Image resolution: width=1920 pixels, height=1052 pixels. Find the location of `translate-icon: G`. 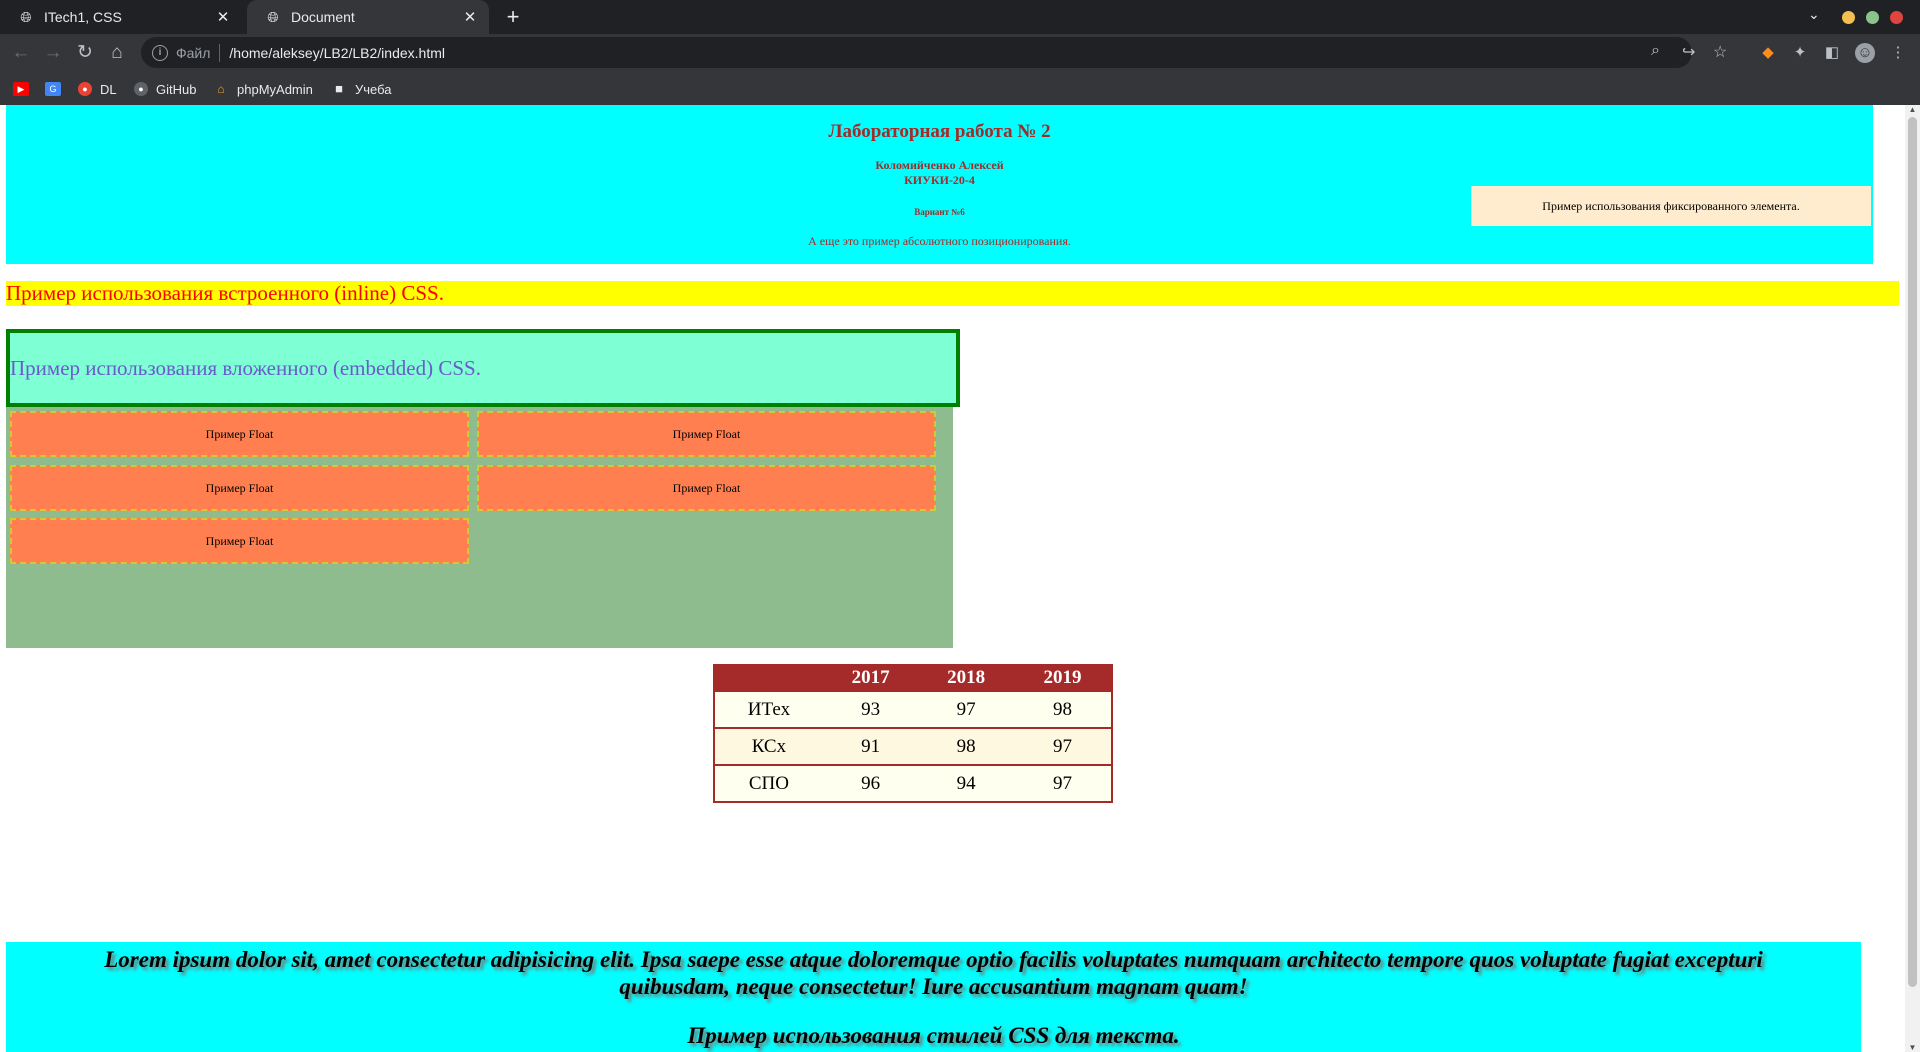

translate-icon: G is located at coordinates (53, 89).